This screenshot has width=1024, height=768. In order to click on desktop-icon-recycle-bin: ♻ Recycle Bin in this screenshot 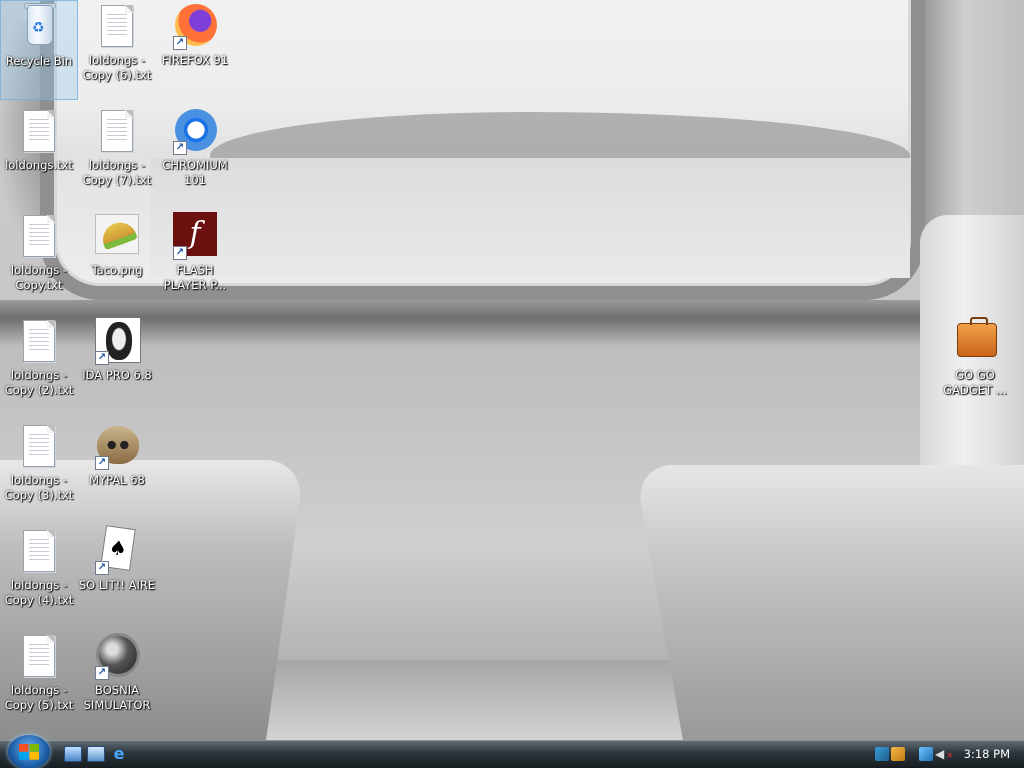, I will do `click(39, 50)`.